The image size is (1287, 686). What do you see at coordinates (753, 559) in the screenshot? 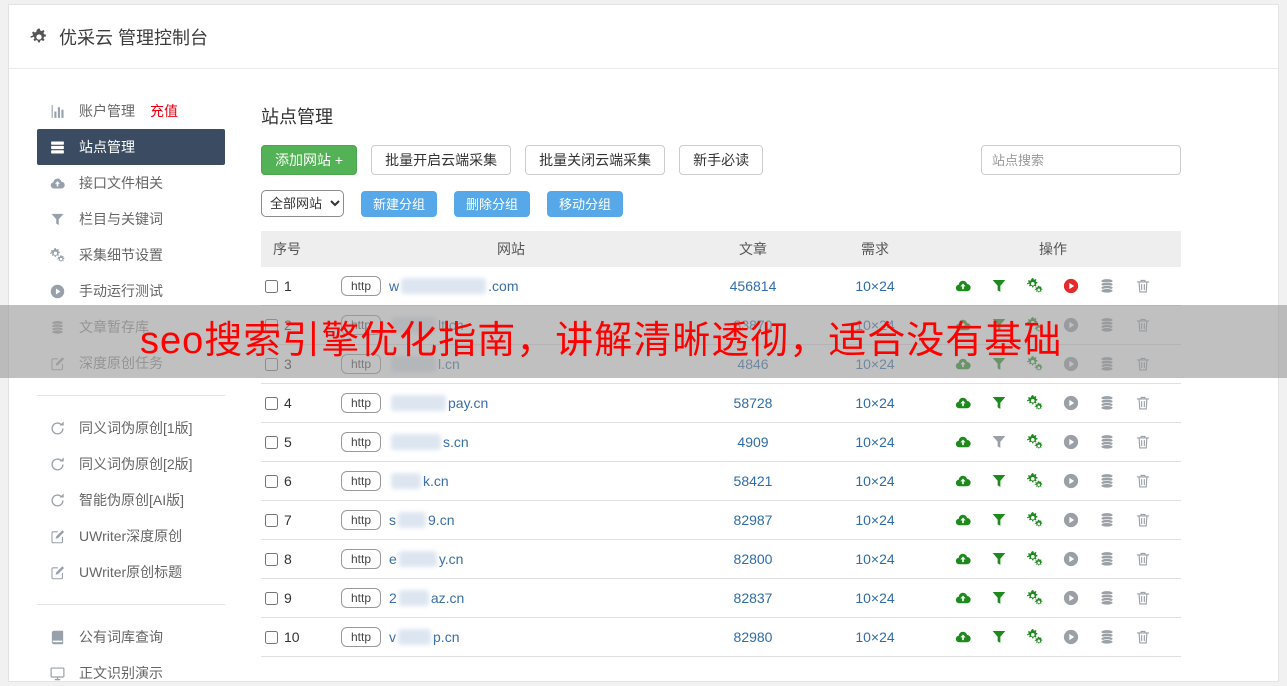
I see `article-count: 82800` at bounding box center [753, 559].